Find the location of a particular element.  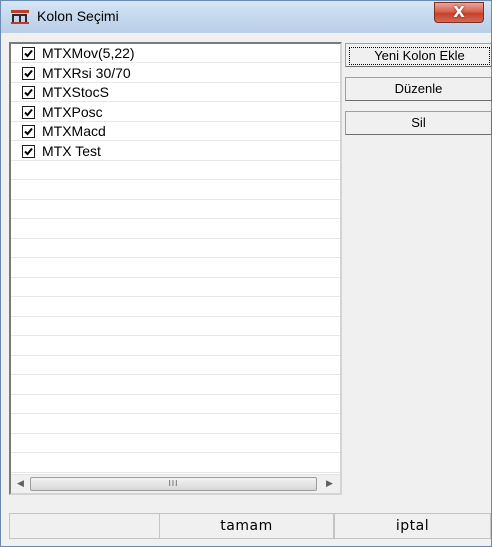

add-column-label: Yeni Kolon Ekle is located at coordinates (419, 56).